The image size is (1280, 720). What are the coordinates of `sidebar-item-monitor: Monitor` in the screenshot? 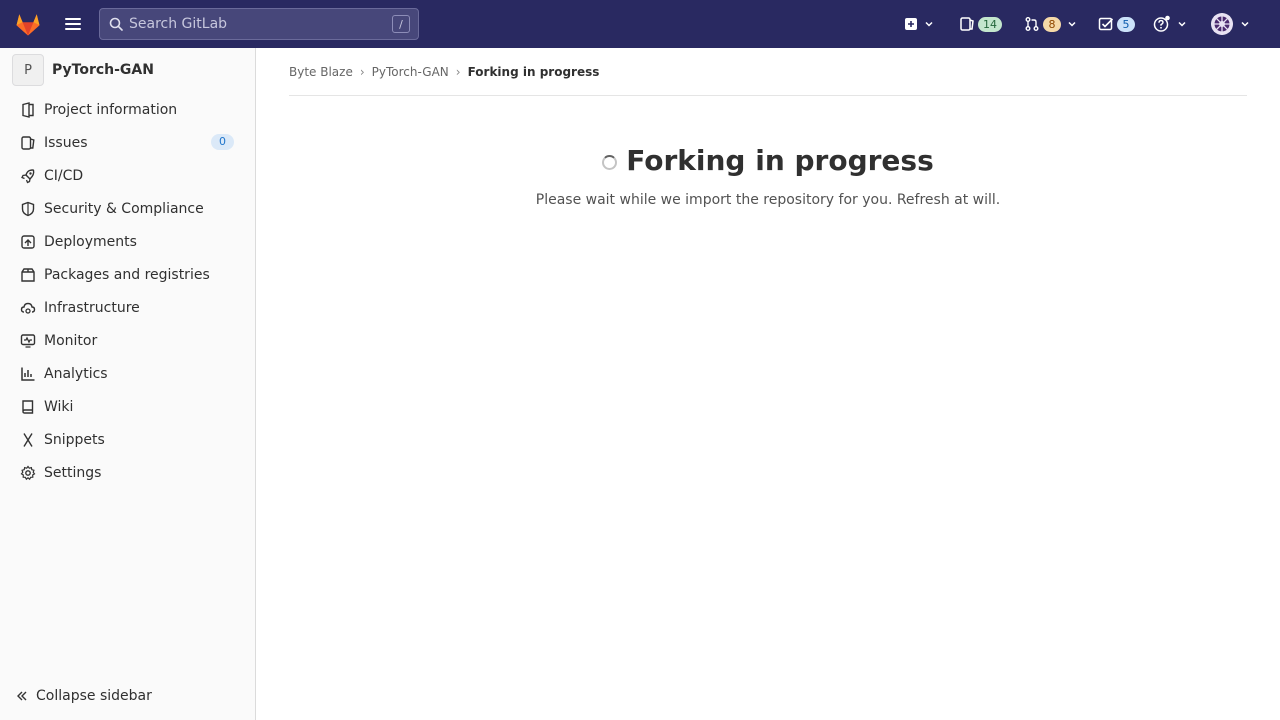 It's located at (127, 340).